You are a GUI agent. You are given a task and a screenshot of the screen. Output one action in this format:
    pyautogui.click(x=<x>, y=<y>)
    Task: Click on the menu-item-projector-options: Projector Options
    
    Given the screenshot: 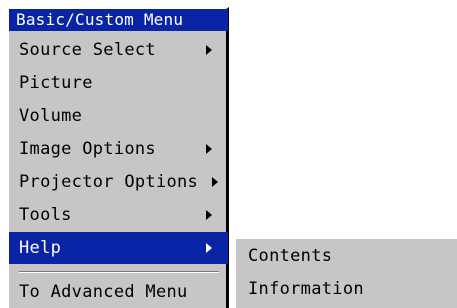 What is the action you would take?
    pyautogui.click(x=118, y=182)
    